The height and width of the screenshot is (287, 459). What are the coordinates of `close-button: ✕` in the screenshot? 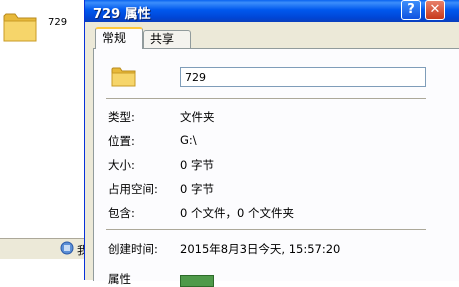 It's located at (435, 10).